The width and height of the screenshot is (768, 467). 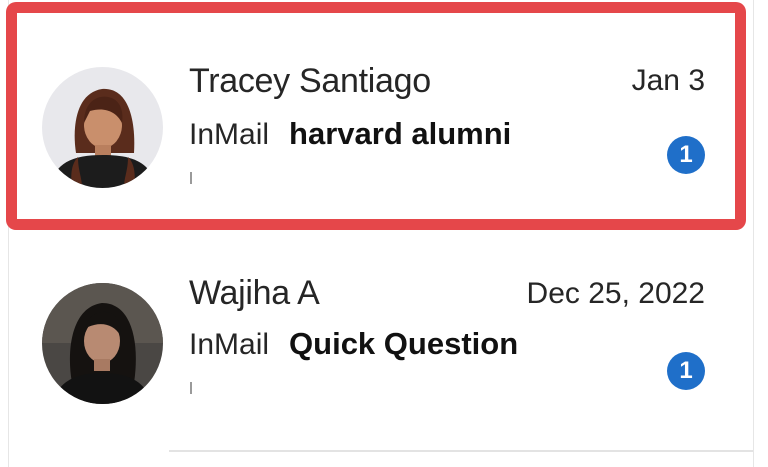 I want to click on contact-name: Wajiha A, so click(x=254, y=293).